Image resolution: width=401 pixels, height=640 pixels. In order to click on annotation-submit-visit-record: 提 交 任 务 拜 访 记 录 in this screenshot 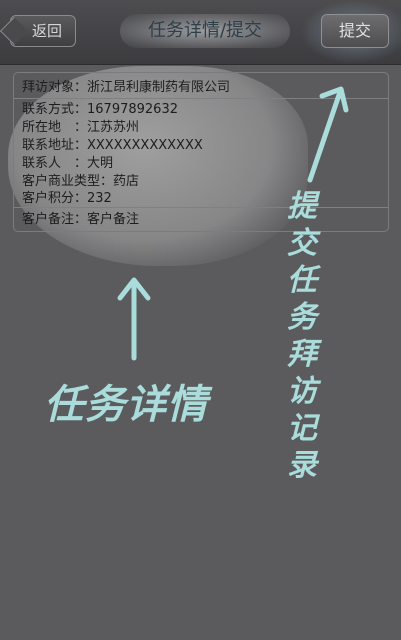, I will do `click(302, 336)`.